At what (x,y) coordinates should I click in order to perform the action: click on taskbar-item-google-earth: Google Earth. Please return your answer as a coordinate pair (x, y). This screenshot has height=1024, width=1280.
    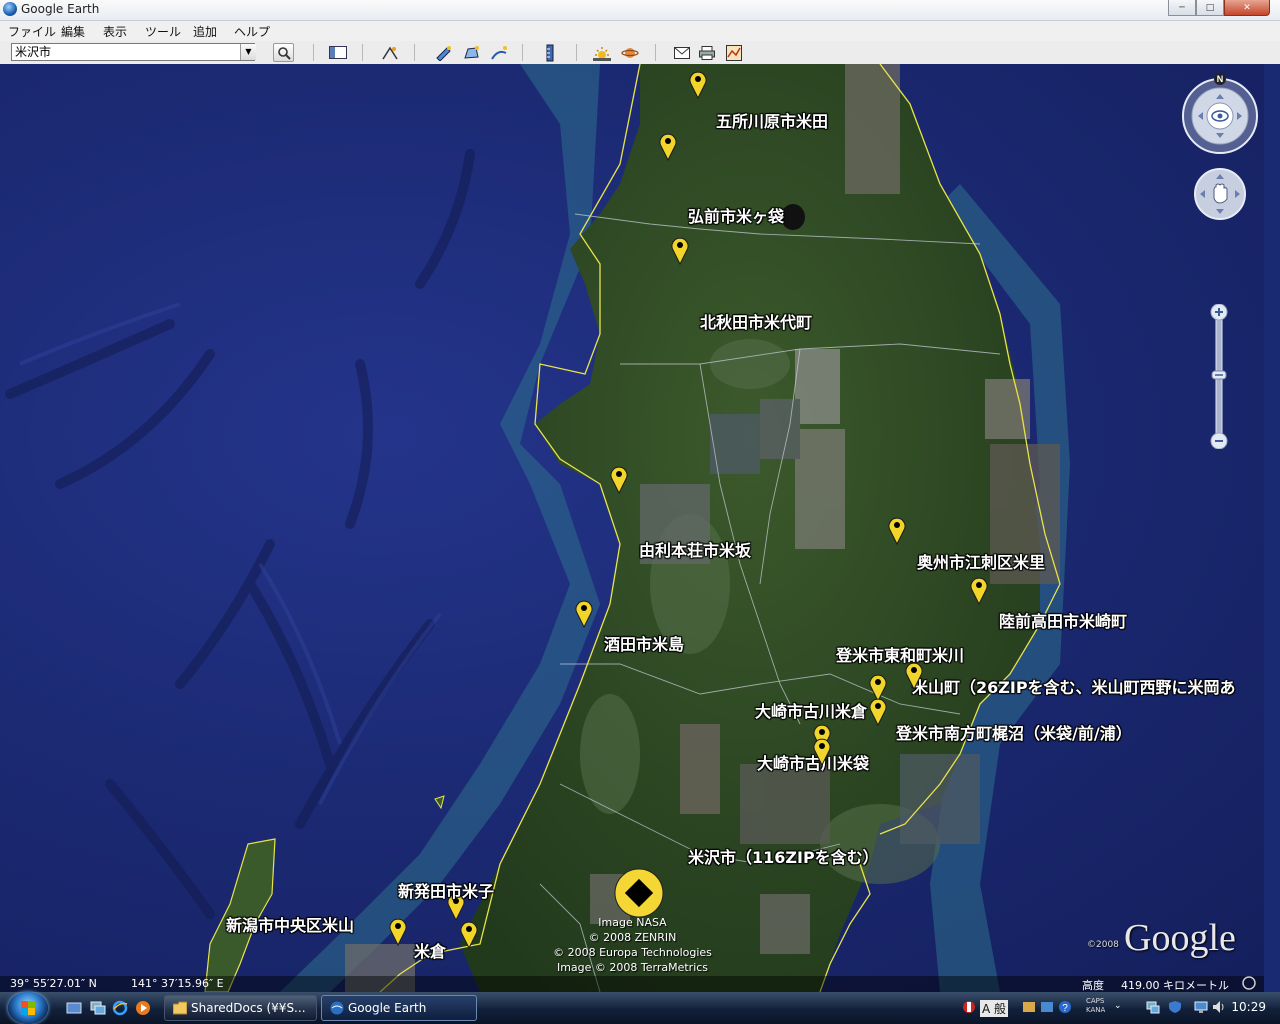
    Looking at the image, I should click on (399, 1008).